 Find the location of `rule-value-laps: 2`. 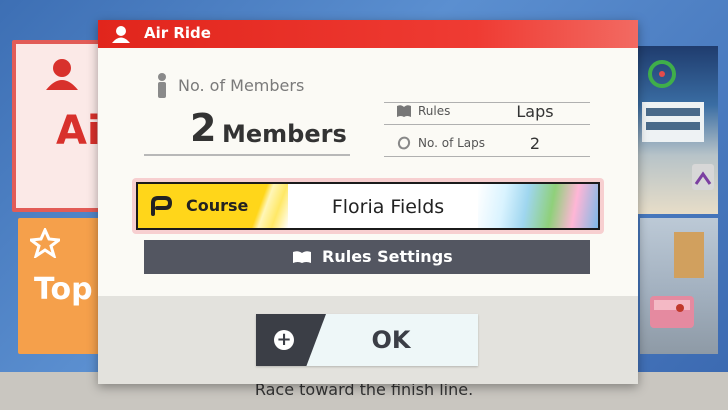

rule-value-laps: 2 is located at coordinates (535, 143).